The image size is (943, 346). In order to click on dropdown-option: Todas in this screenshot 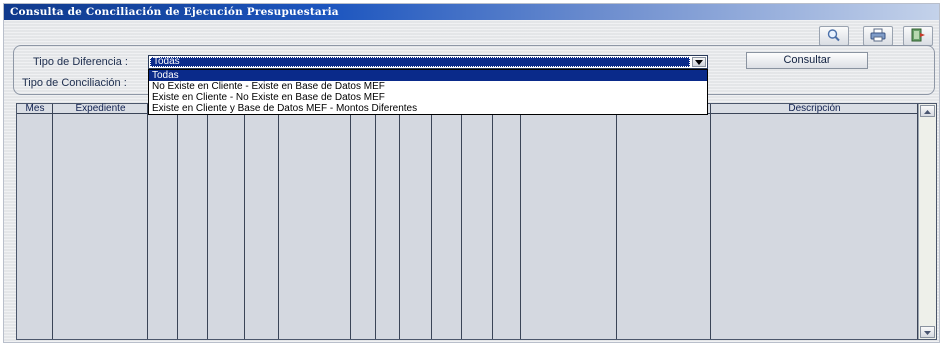, I will do `click(428, 75)`.